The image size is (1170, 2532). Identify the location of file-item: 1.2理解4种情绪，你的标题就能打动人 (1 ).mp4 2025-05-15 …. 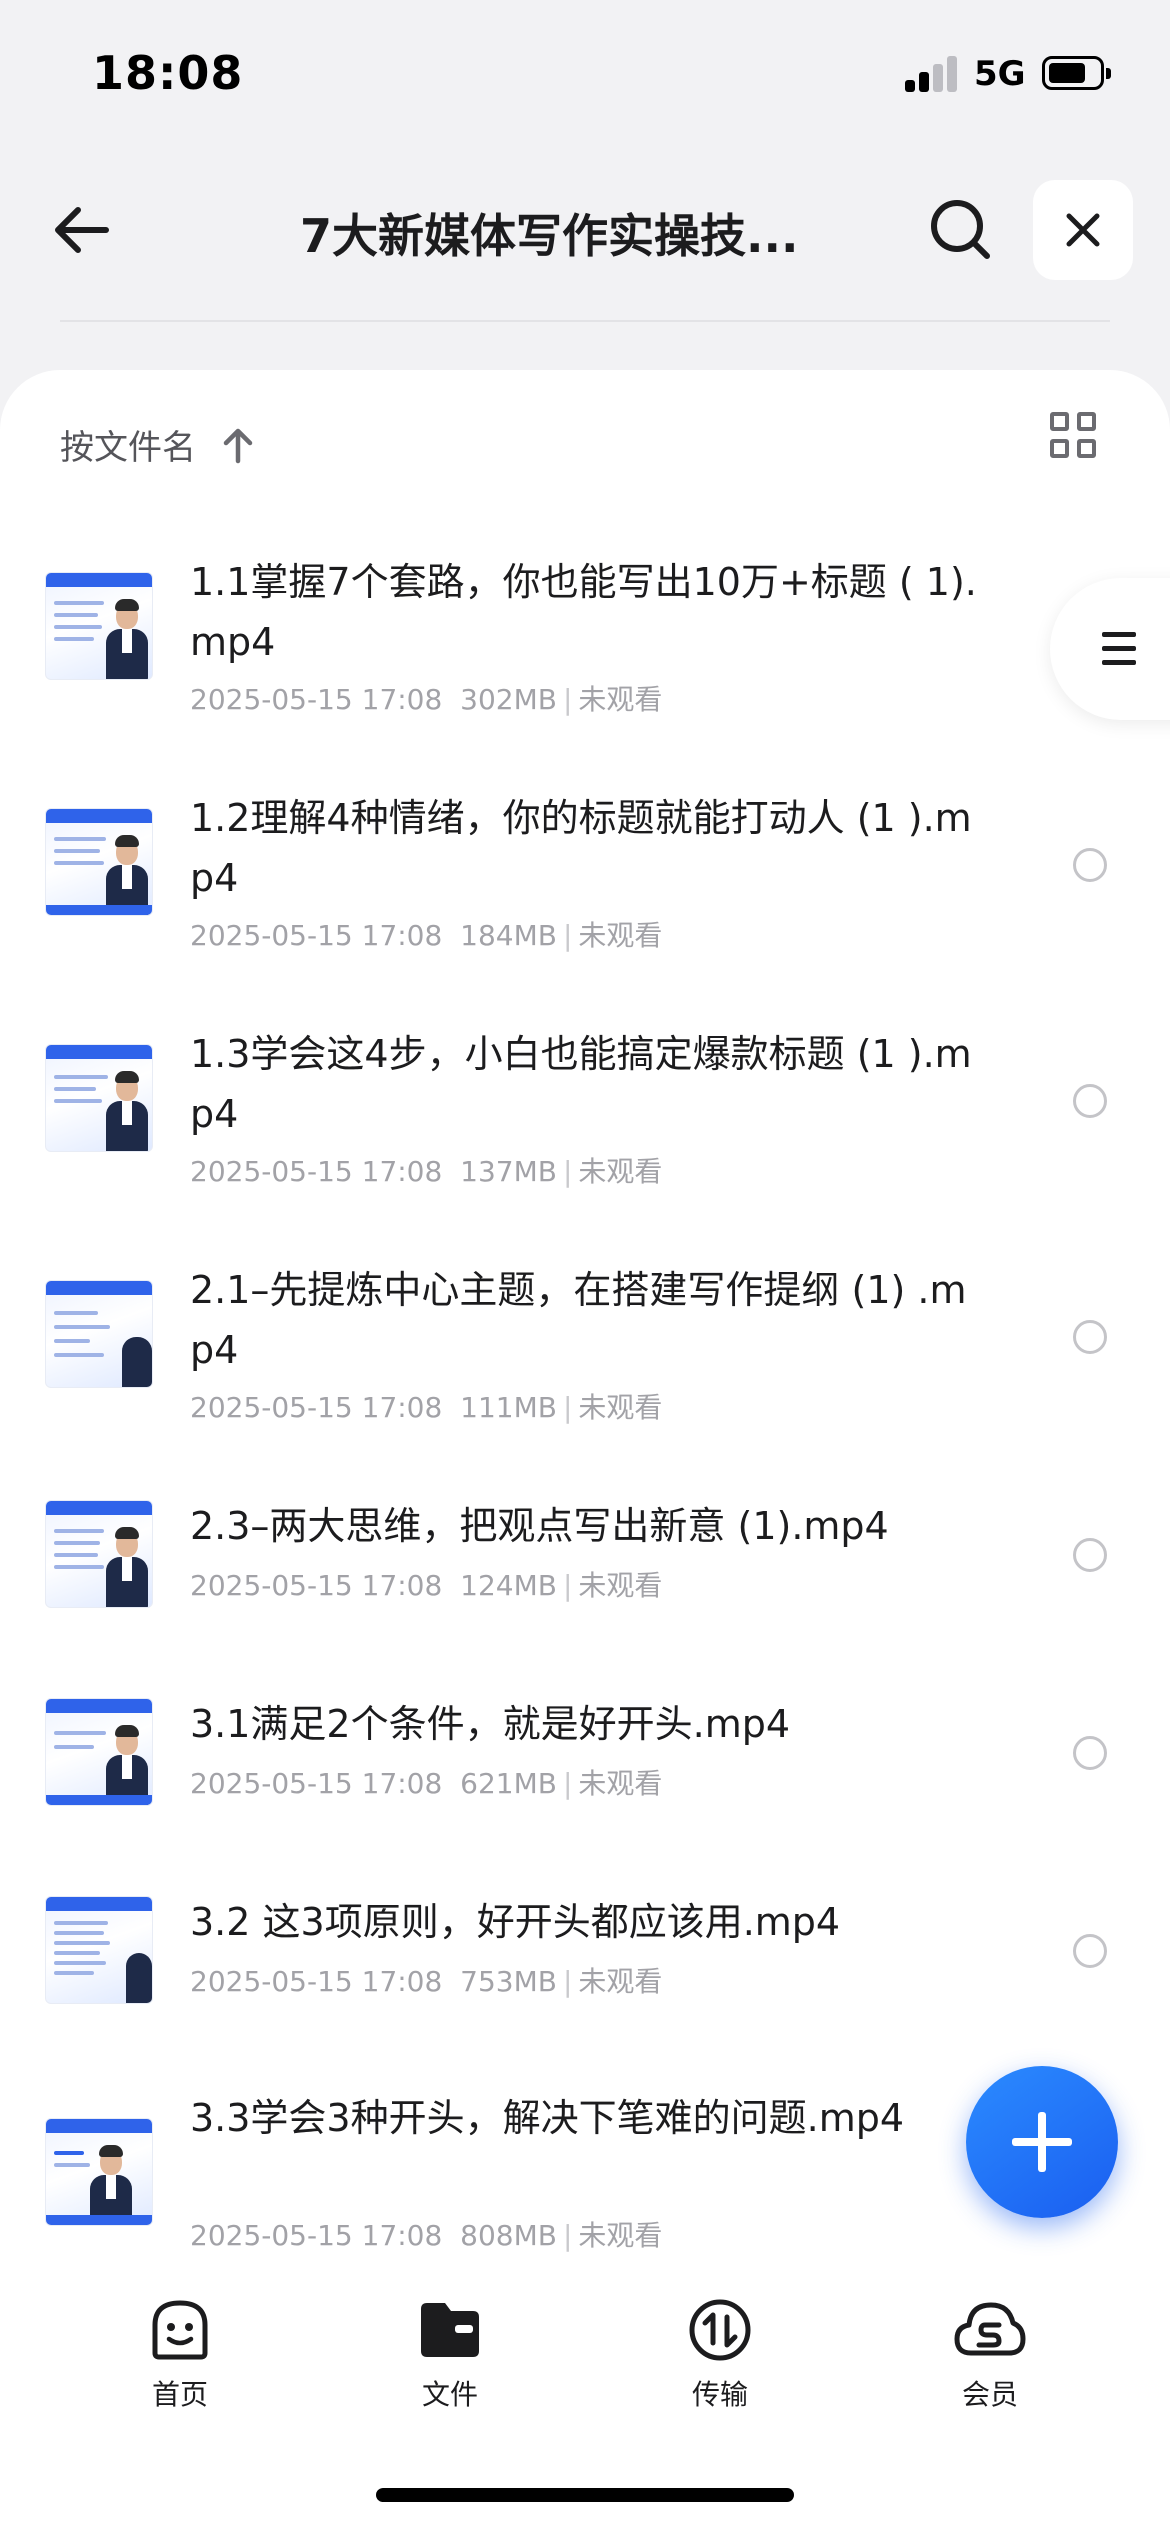
(585, 898).